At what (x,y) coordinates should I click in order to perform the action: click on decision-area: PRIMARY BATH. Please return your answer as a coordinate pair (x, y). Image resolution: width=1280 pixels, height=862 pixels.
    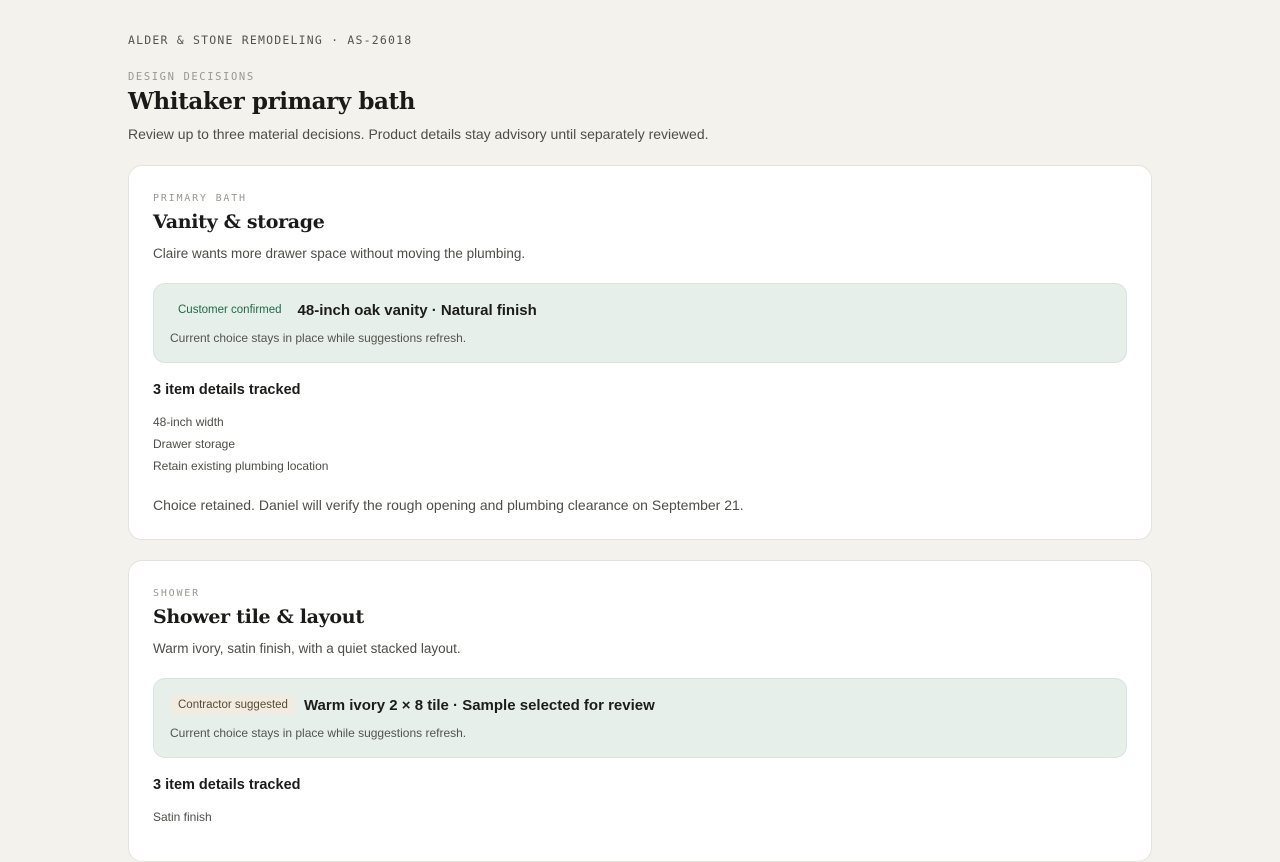
    Looking at the image, I should click on (200, 198).